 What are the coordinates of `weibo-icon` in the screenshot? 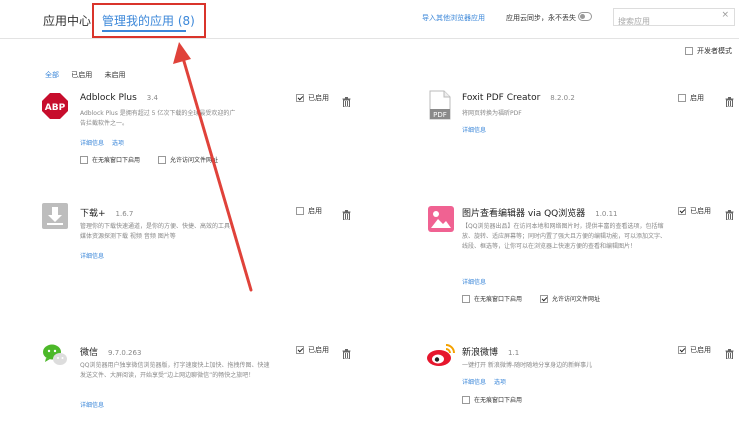 It's located at (441, 357).